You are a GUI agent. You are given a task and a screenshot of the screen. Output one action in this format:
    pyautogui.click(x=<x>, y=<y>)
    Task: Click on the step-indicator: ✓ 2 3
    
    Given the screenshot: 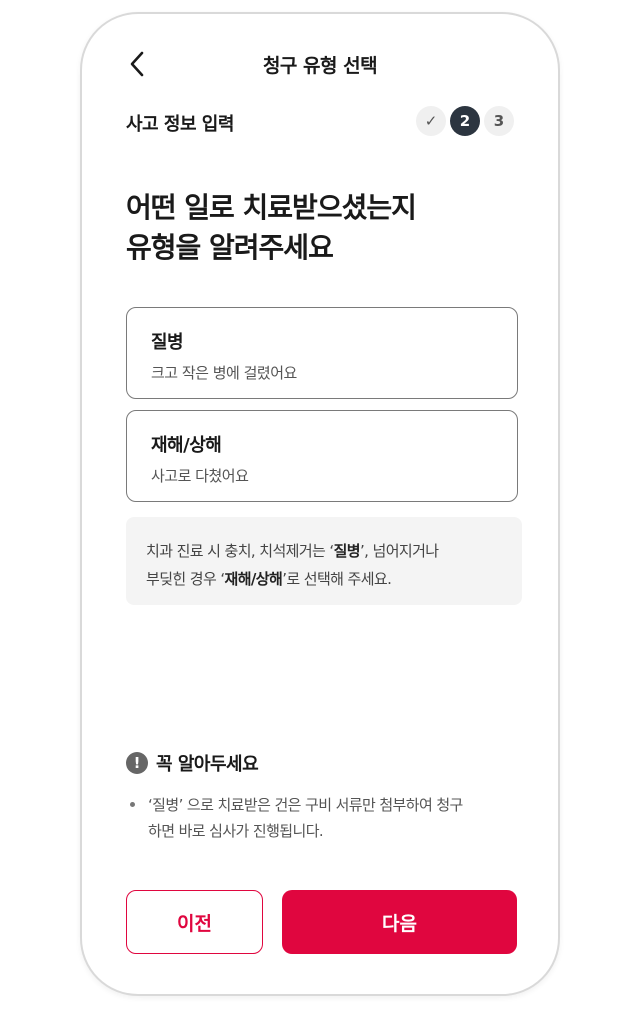 What is the action you would take?
    pyautogui.click(x=465, y=121)
    